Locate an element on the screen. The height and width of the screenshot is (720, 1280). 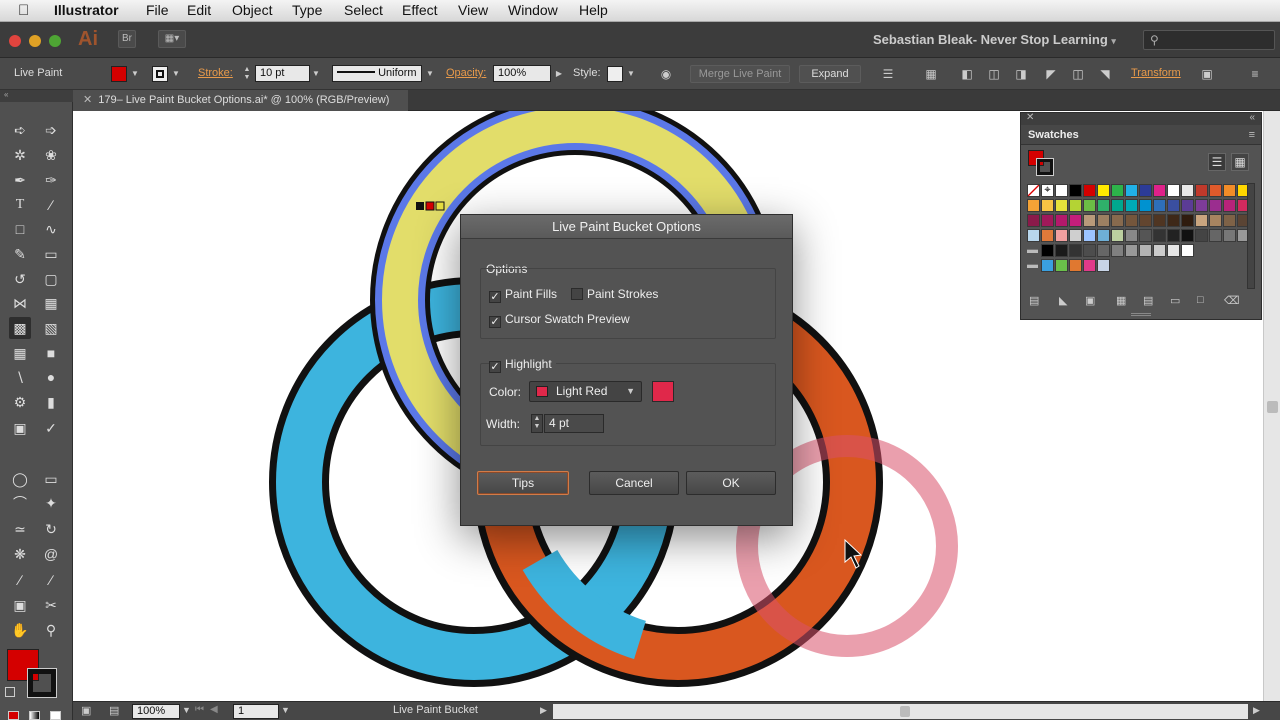
document-setup-icon: ☰ is located at coordinates (888, 74).